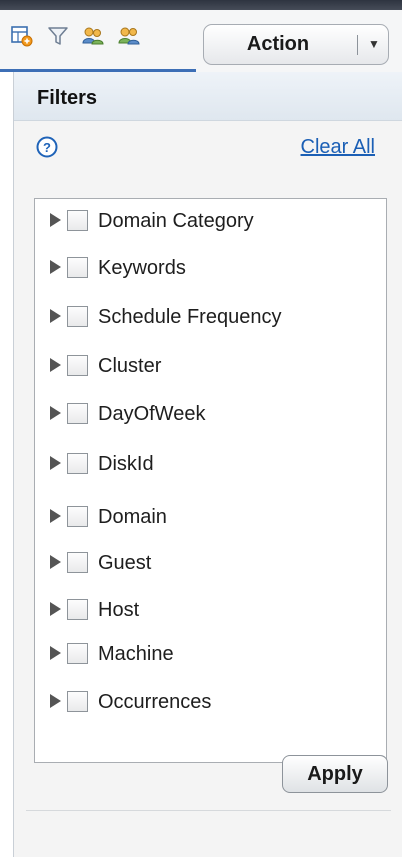  What do you see at coordinates (210, 610) in the screenshot?
I see `filter-item: Host` at bounding box center [210, 610].